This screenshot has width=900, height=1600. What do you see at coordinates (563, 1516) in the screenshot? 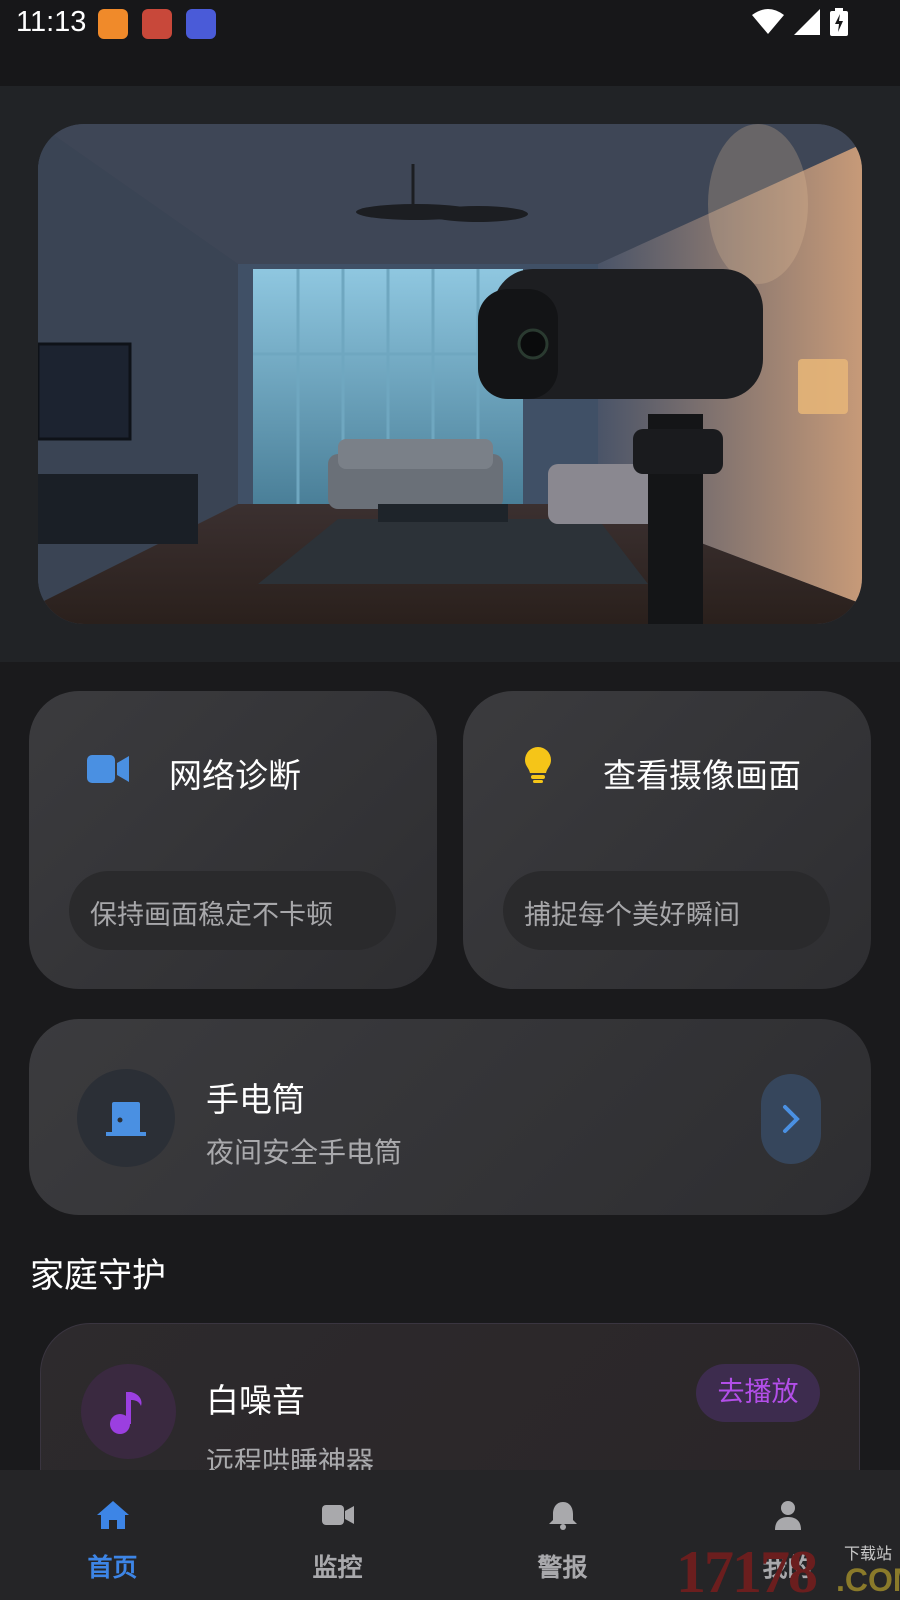
I see `bell-icon` at bounding box center [563, 1516].